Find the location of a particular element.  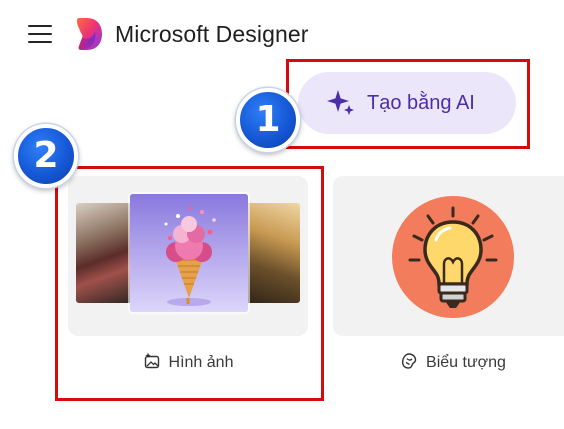

lightbulb-icon is located at coordinates (453, 257).